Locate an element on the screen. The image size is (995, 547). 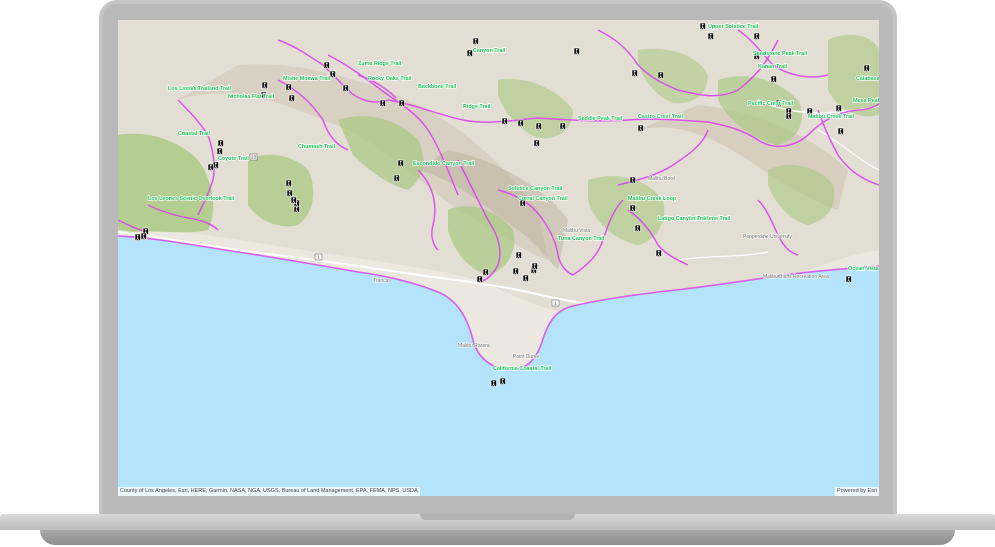
svg-text: 23 is located at coordinates (254, 157).